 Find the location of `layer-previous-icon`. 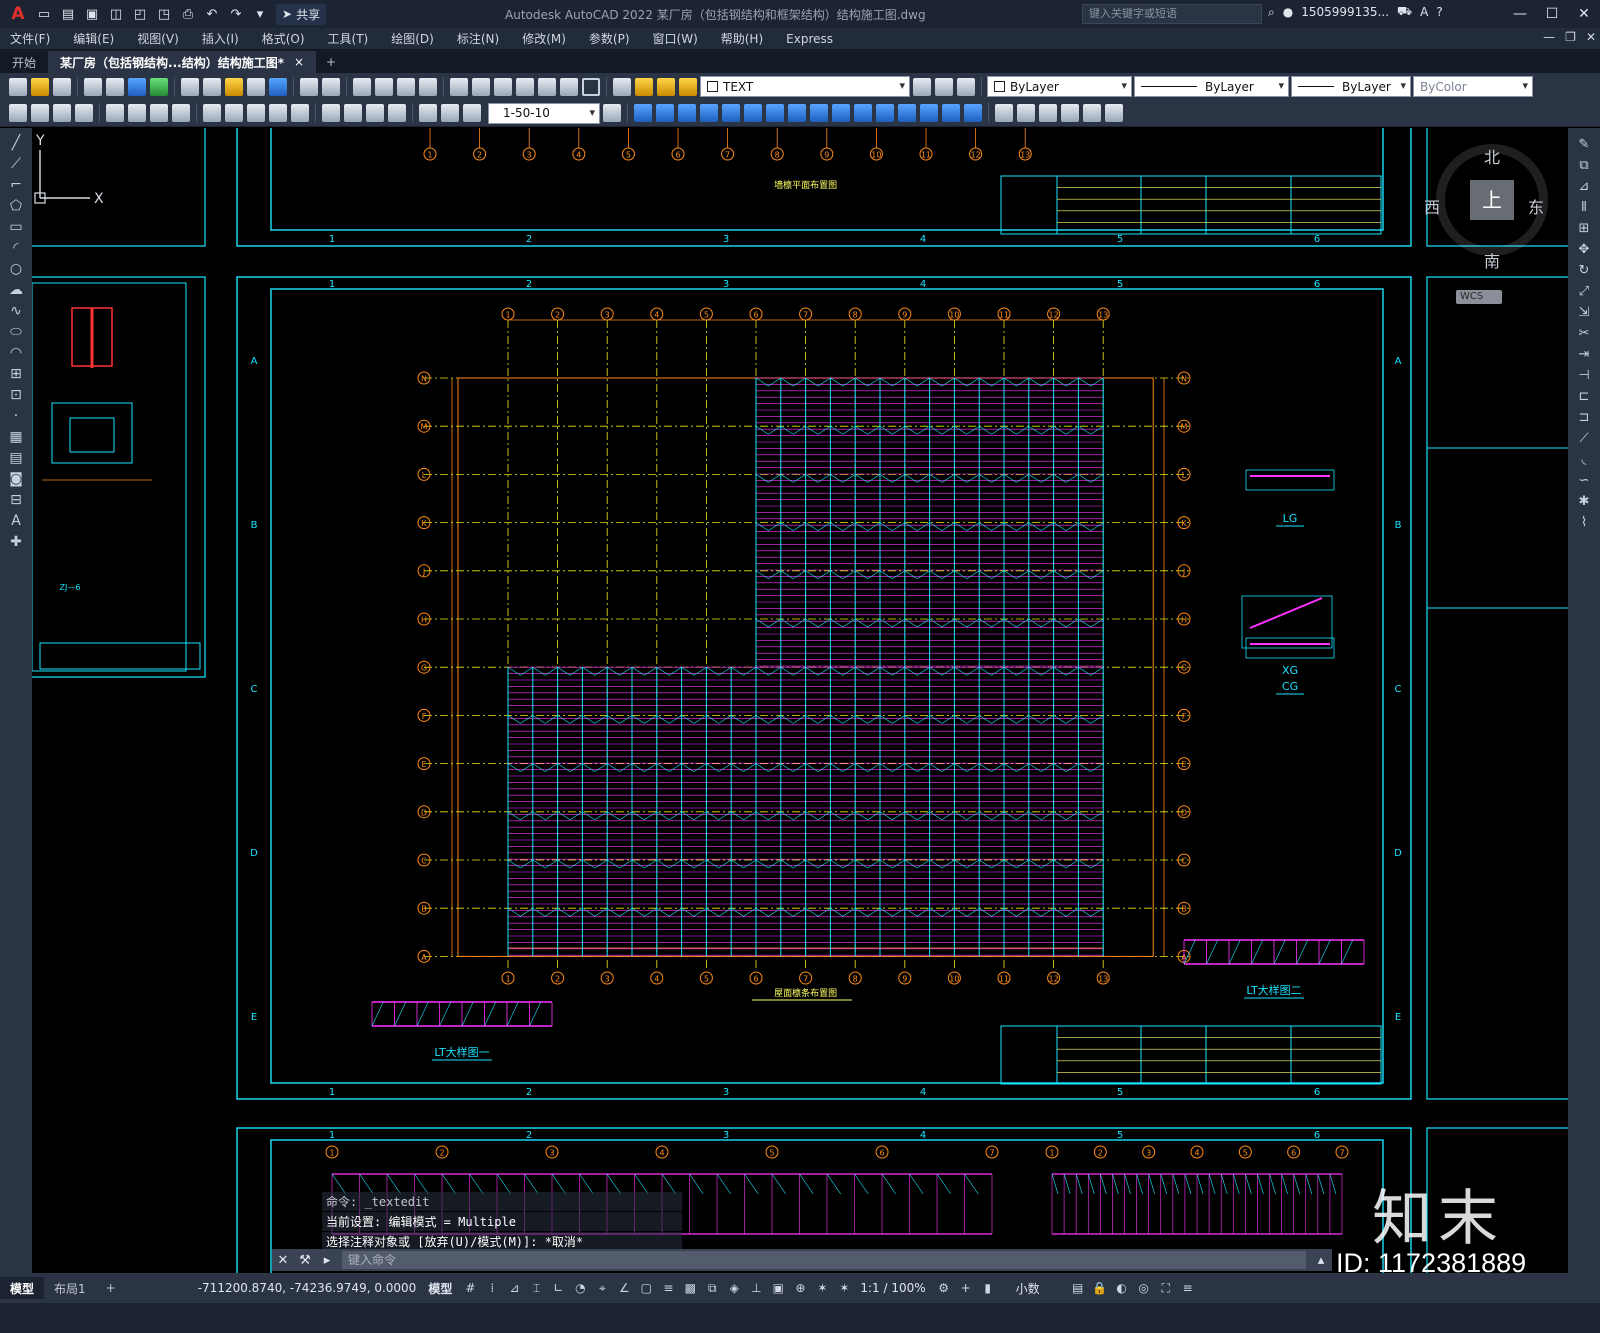

layer-previous-icon is located at coordinates (944, 86).